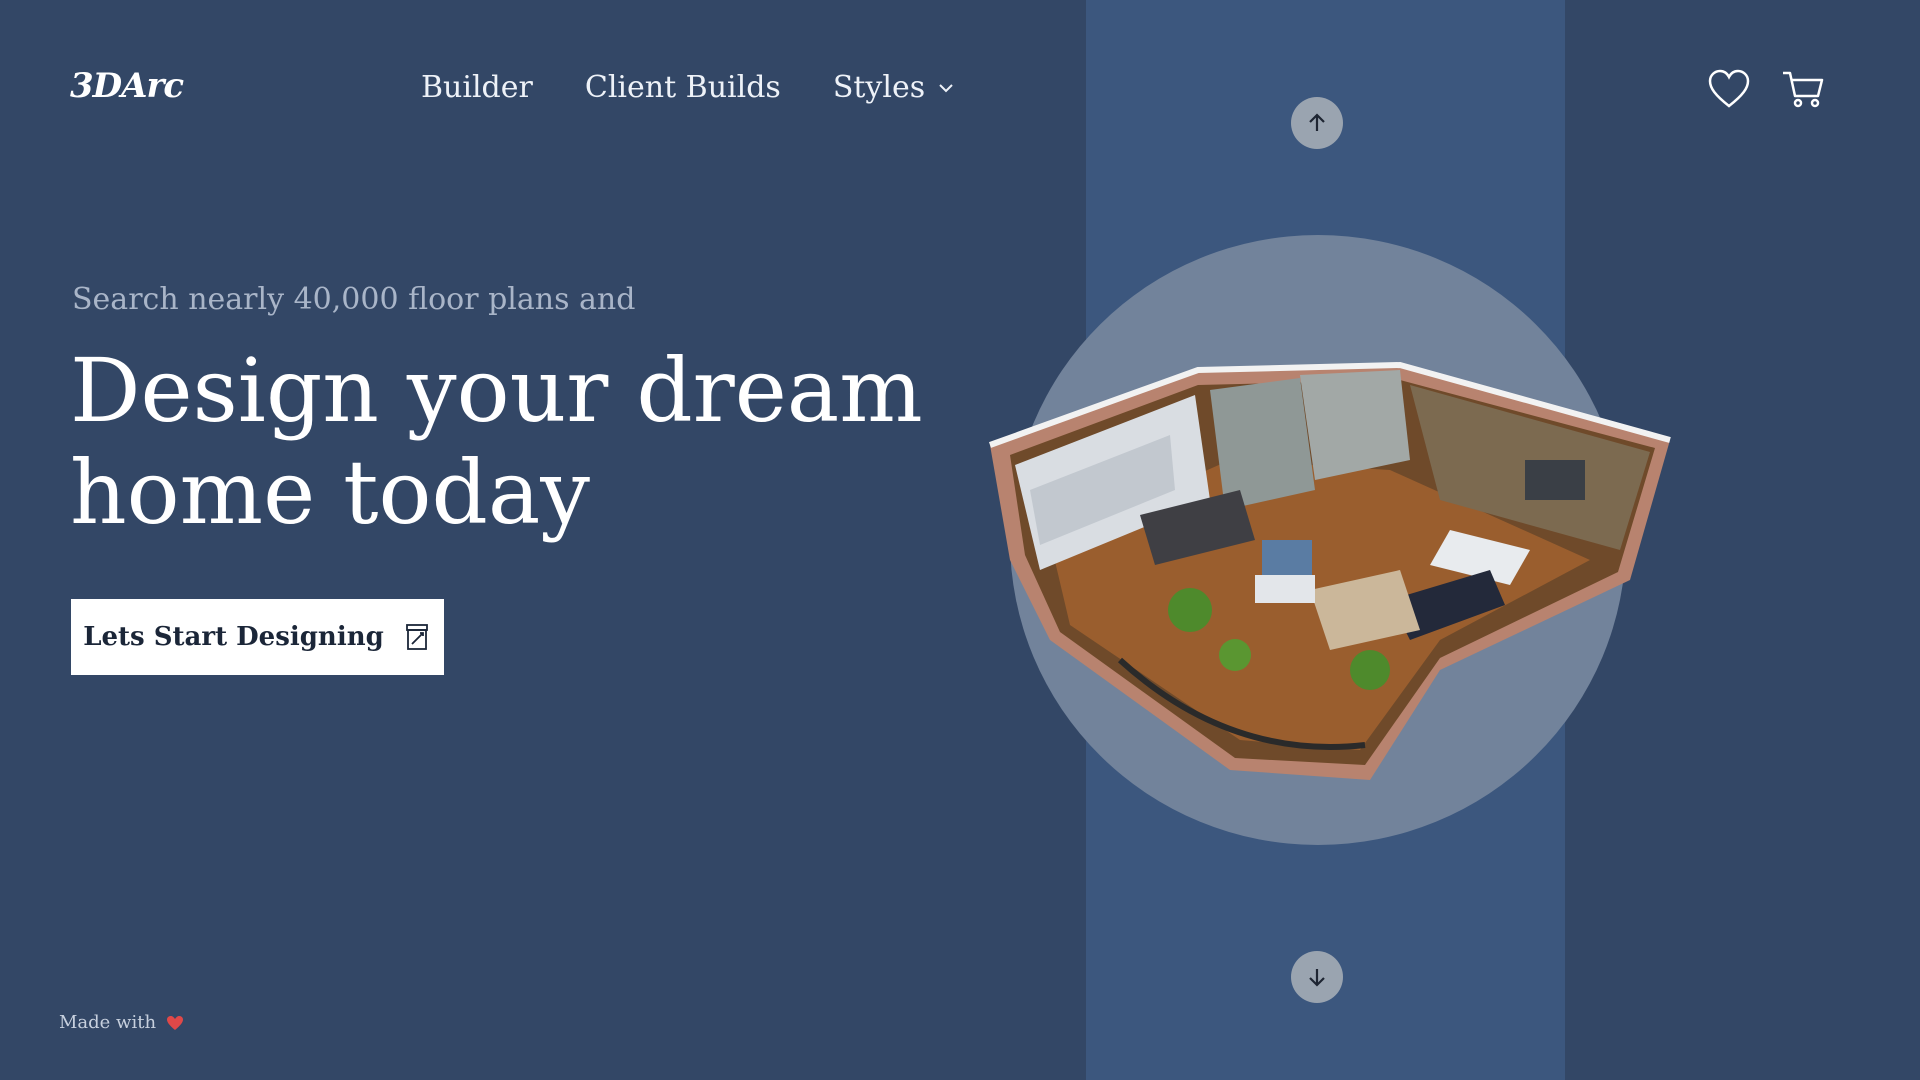  I want to click on cta-label: Lets Start Designing, so click(233, 637).